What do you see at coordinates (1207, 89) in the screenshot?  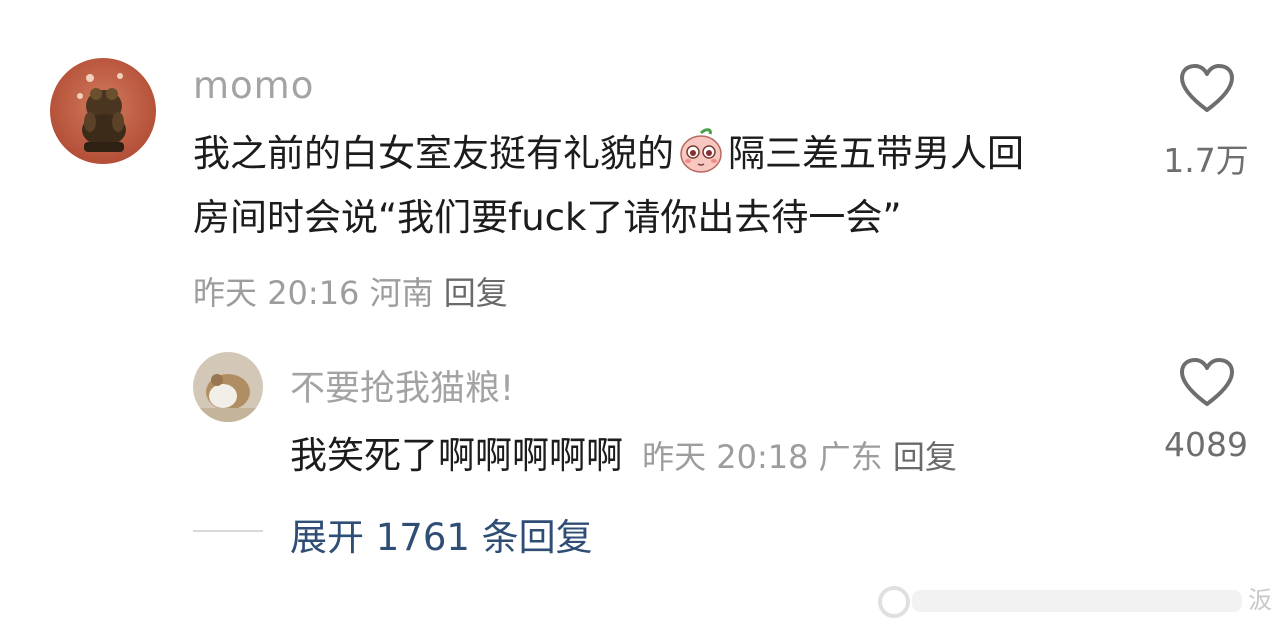 I see `like-heart-icon` at bounding box center [1207, 89].